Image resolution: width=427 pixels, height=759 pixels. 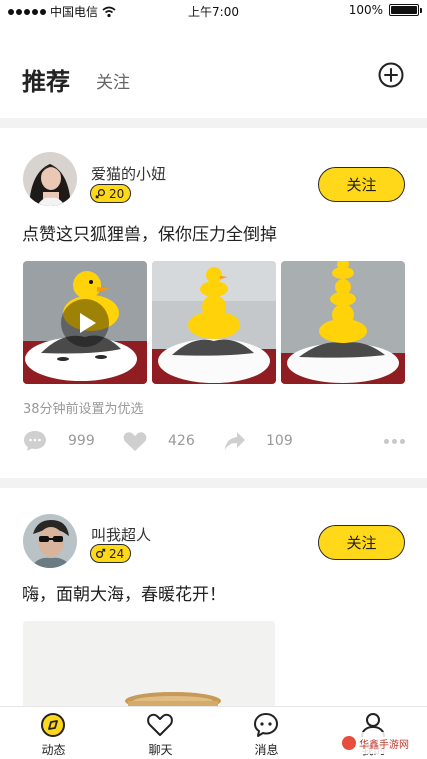 What do you see at coordinates (394, 441) in the screenshot?
I see `more-icon` at bounding box center [394, 441].